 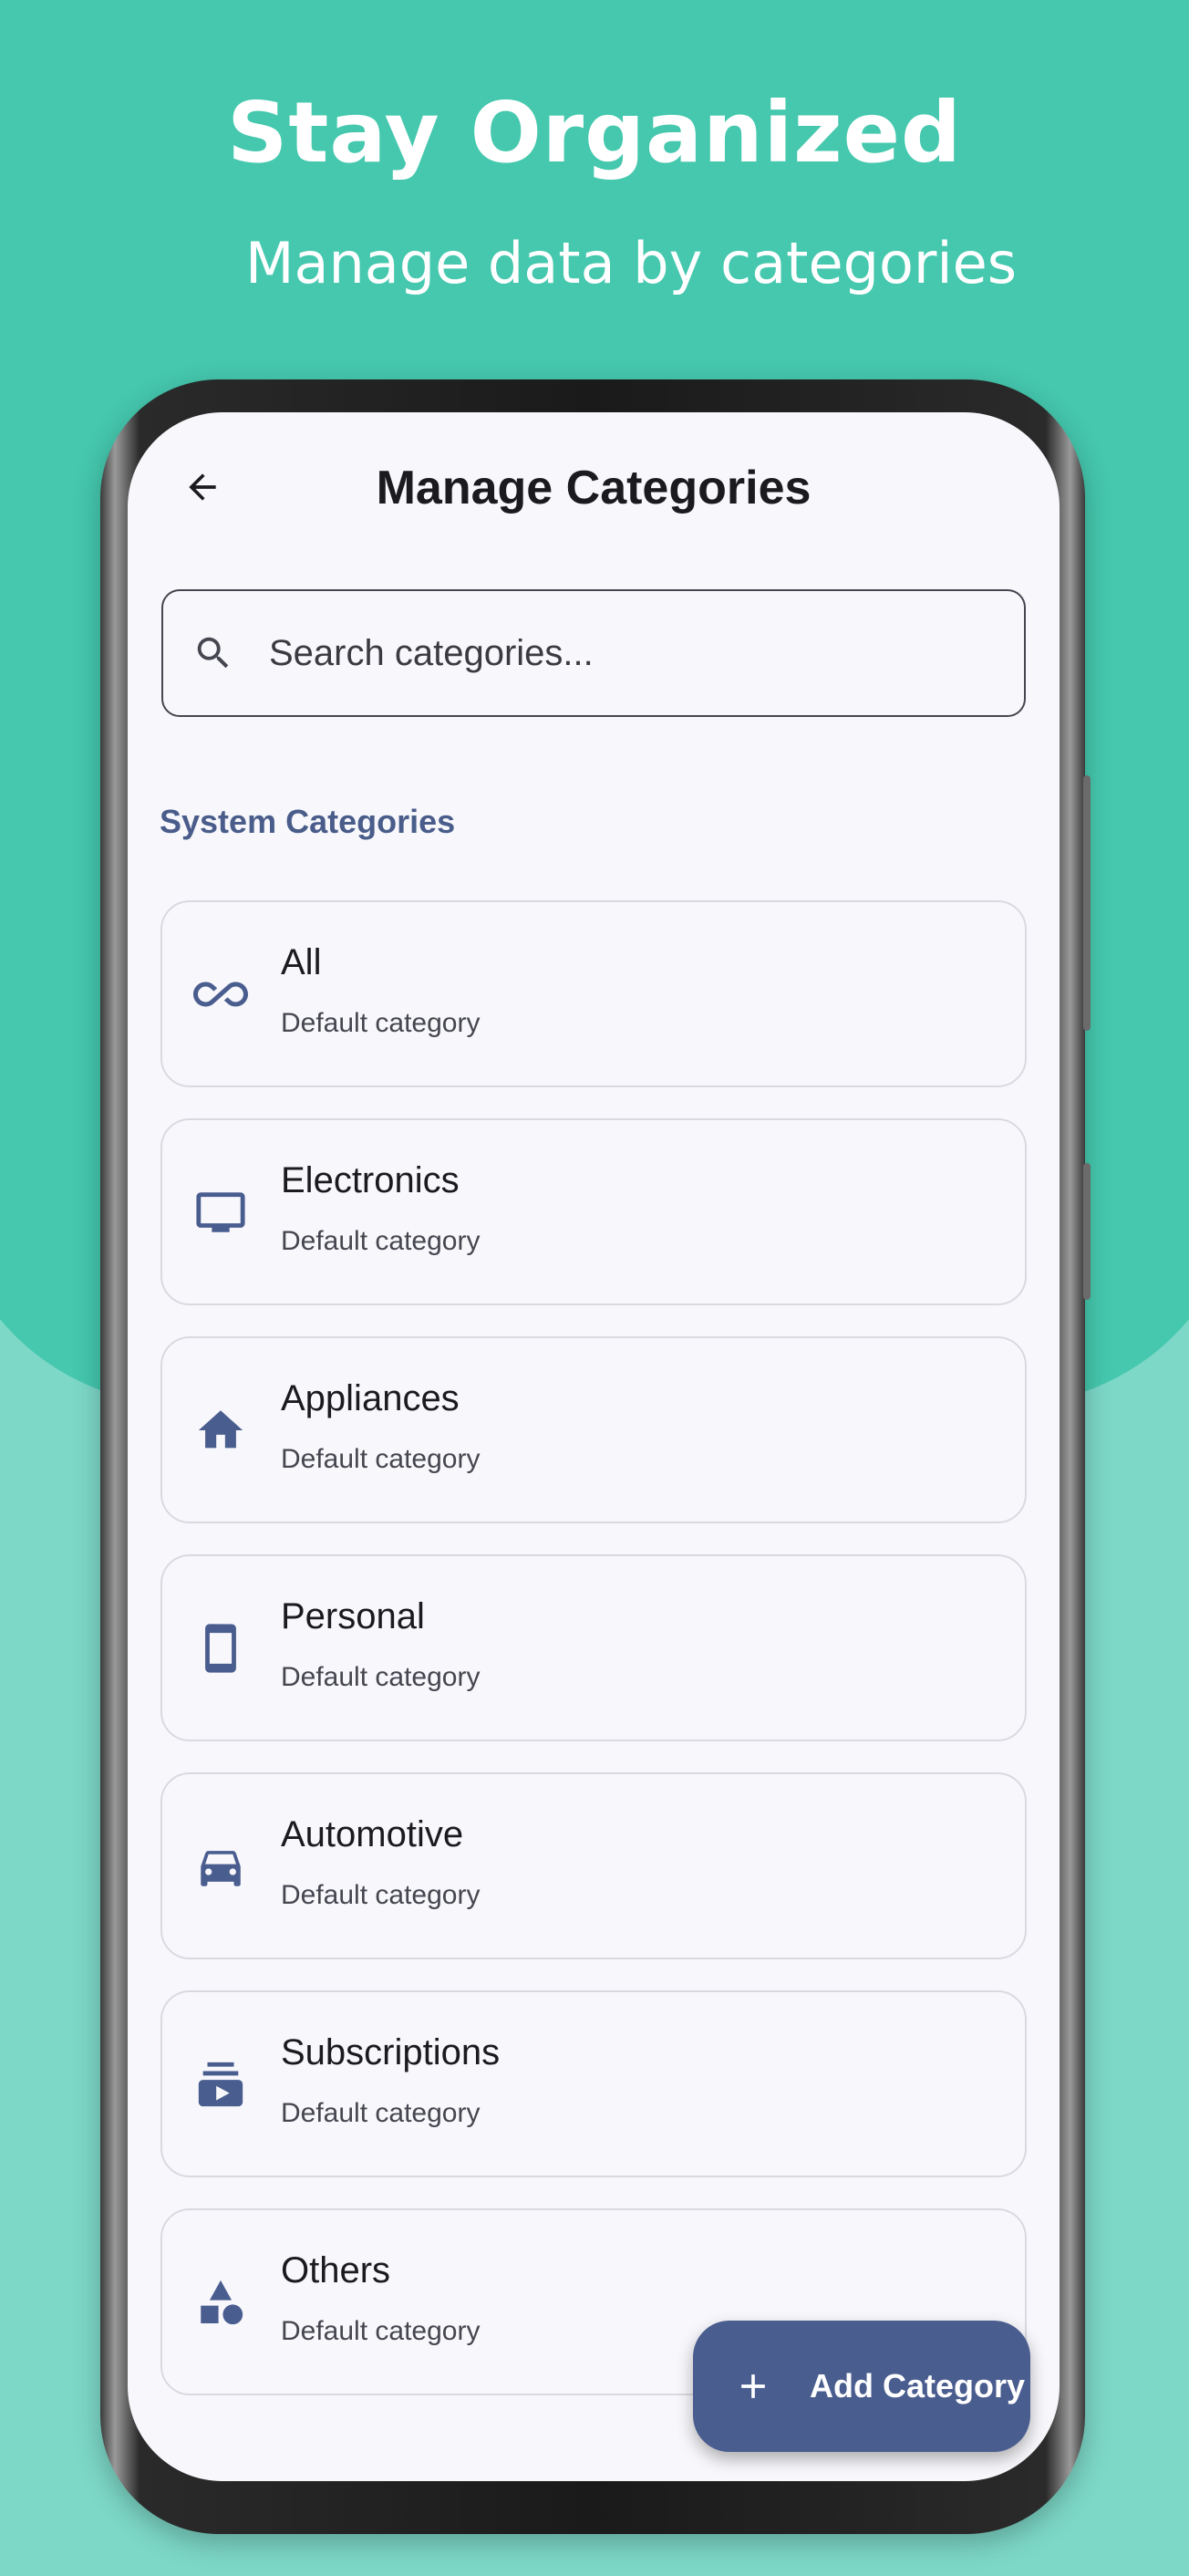 What do you see at coordinates (595, 133) in the screenshot?
I see `promo-title: Stay Organized` at bounding box center [595, 133].